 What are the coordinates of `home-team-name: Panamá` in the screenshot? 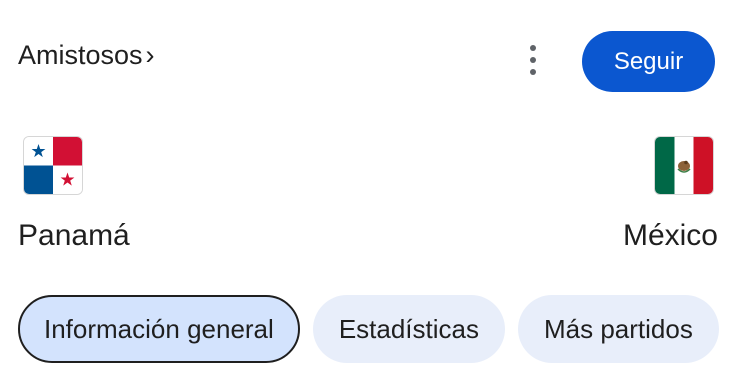 It's located at (74, 236).